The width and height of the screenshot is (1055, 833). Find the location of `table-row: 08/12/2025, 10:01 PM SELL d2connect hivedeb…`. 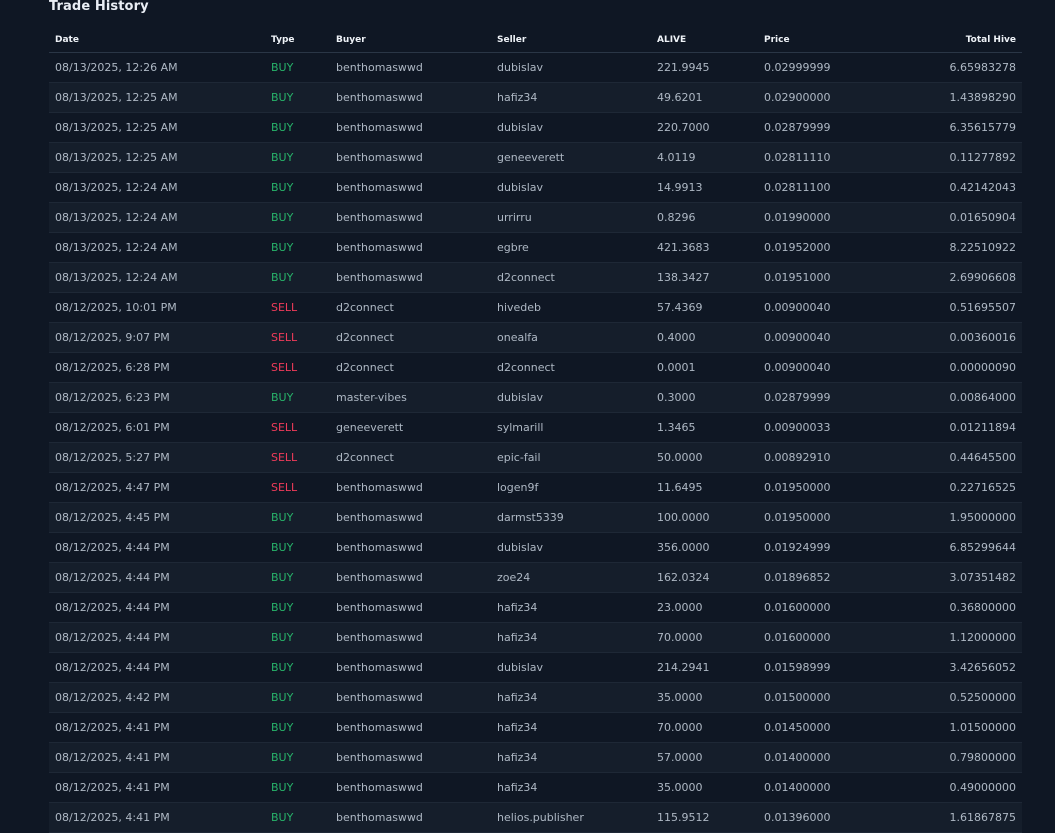

table-row: 08/12/2025, 10:01 PM SELL d2connect hivedeb… is located at coordinates (535, 307).